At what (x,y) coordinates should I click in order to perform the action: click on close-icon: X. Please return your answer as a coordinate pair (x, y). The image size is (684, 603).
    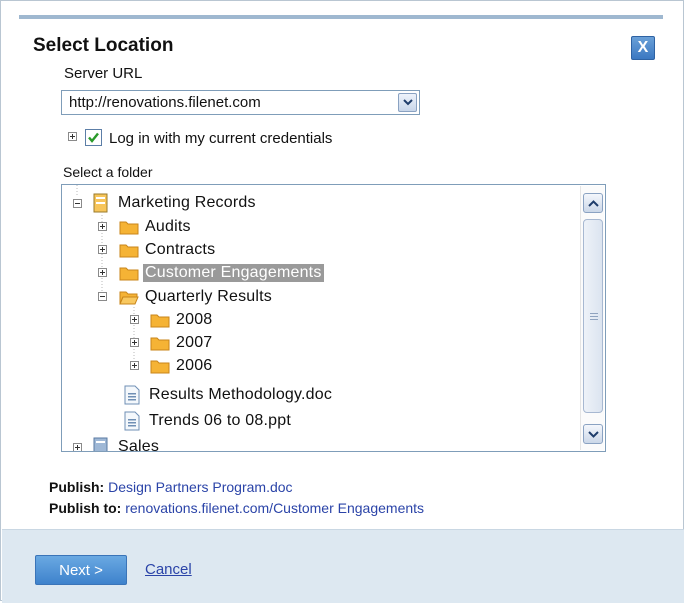
    Looking at the image, I should click on (643, 47).